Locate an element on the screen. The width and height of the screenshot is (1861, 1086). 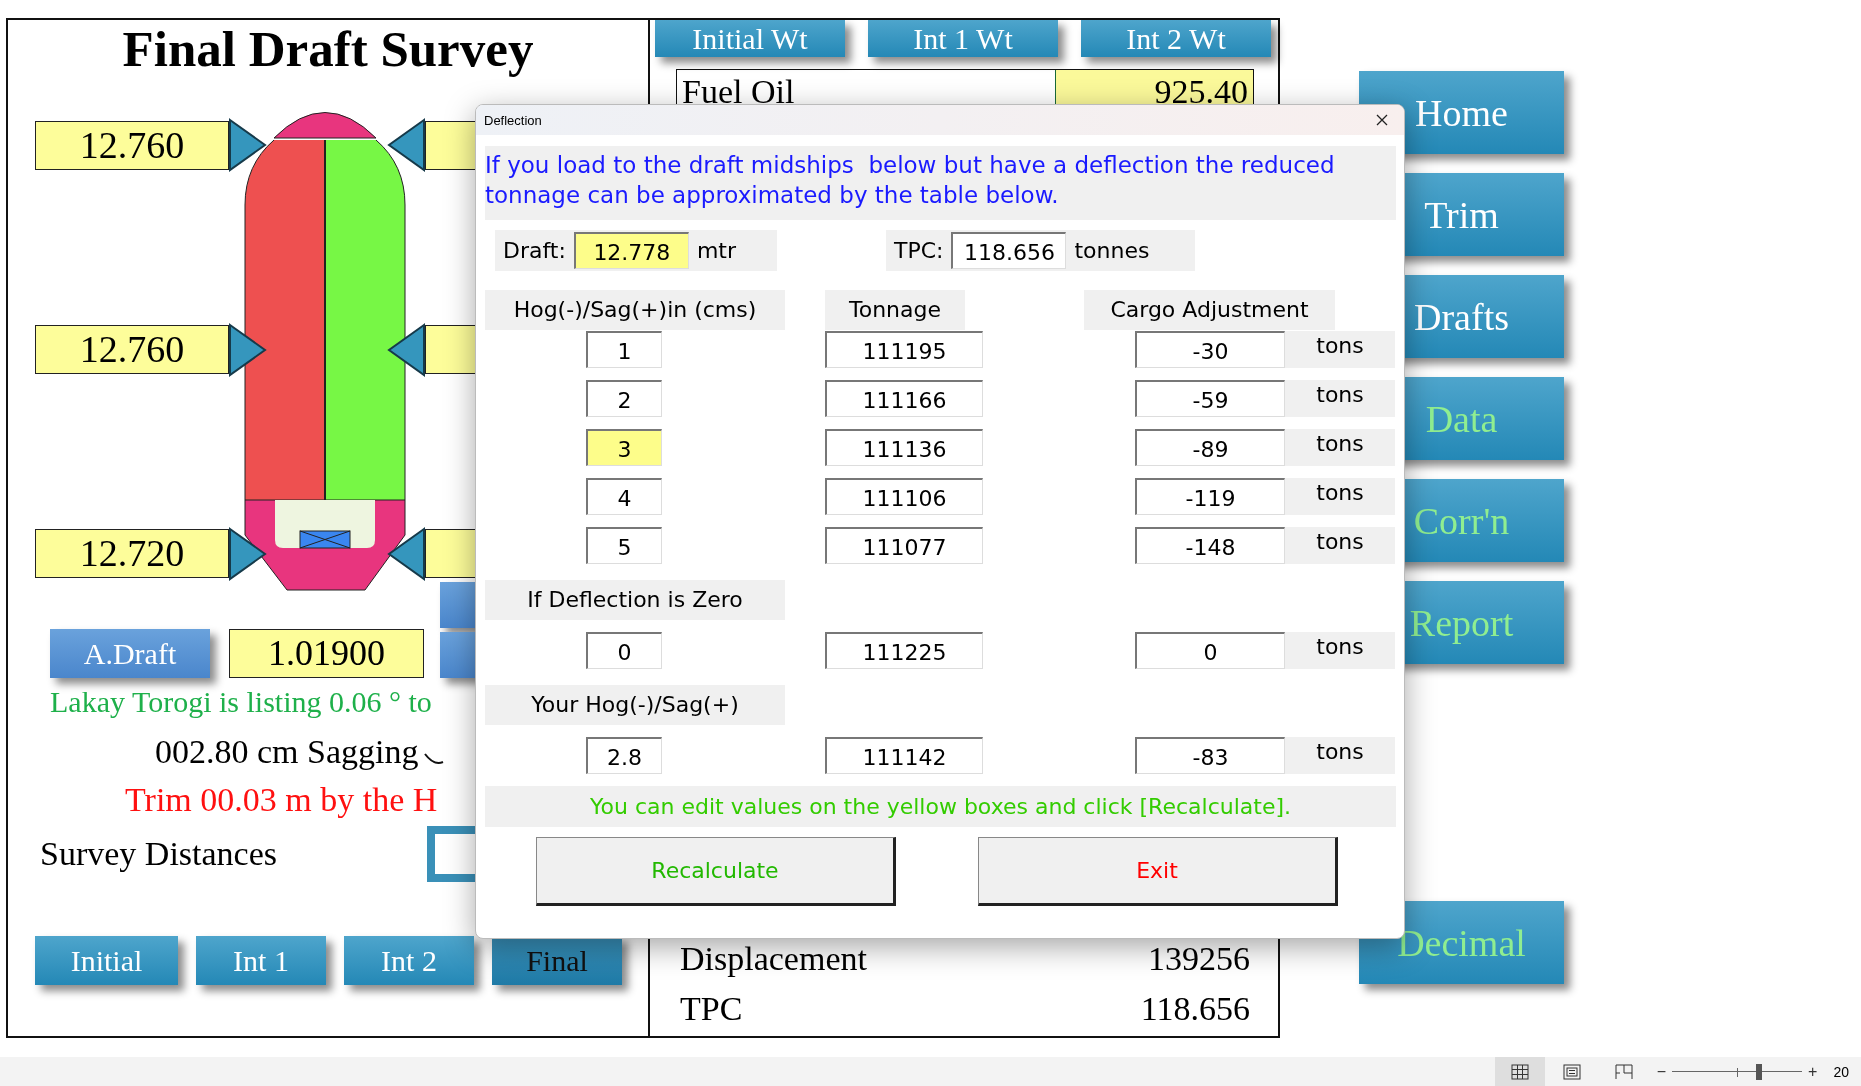
column-header: Tonnage is located at coordinates (895, 310).